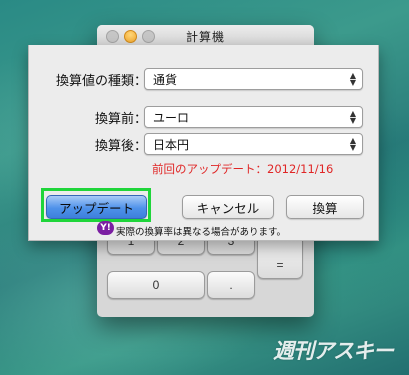 Image resolution: width=409 pixels, height=375 pixels. Describe the element at coordinates (165, 80) in the screenshot. I see `conversion-type-value: 通貨` at that location.